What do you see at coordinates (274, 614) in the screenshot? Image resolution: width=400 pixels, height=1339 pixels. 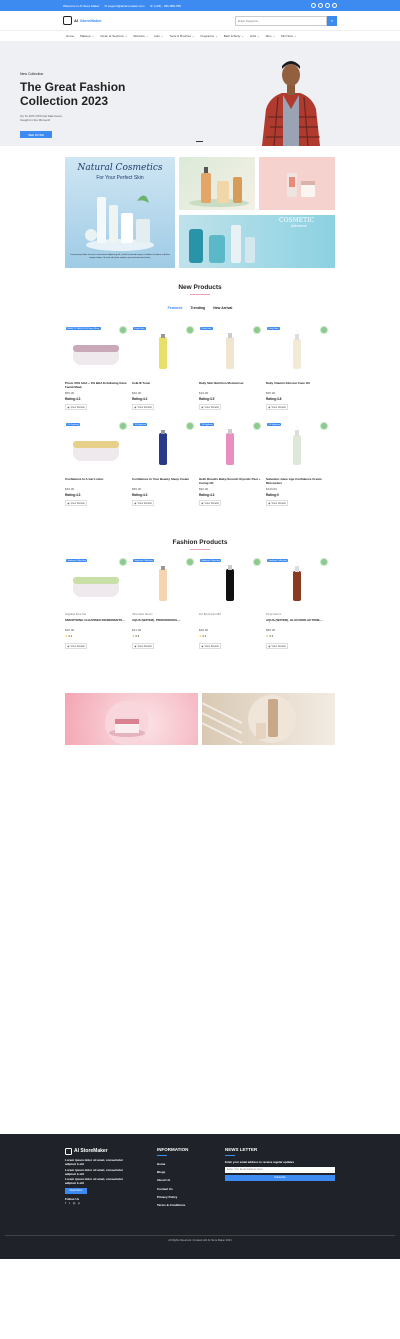 I see `product-brand: Pump Serum` at bounding box center [274, 614].